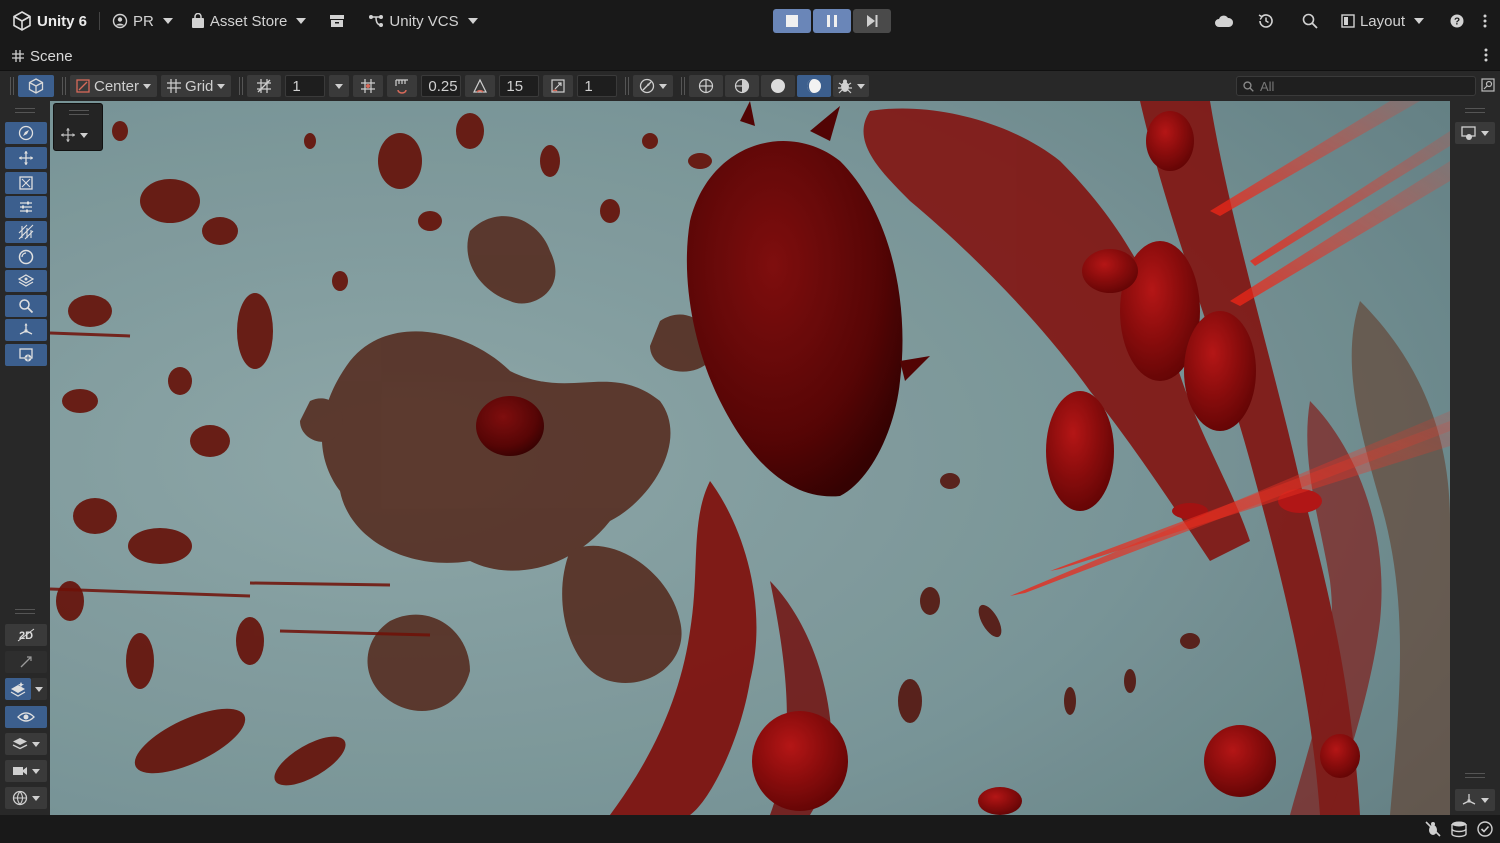 This screenshot has height=843, width=1500. I want to click on shaded-button, so click(778, 86).